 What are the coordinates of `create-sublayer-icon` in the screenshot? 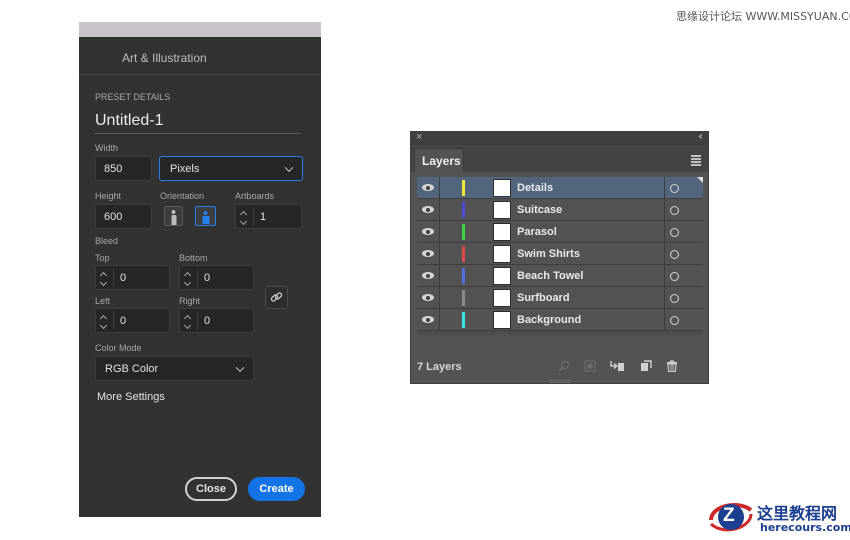 It's located at (617, 366).